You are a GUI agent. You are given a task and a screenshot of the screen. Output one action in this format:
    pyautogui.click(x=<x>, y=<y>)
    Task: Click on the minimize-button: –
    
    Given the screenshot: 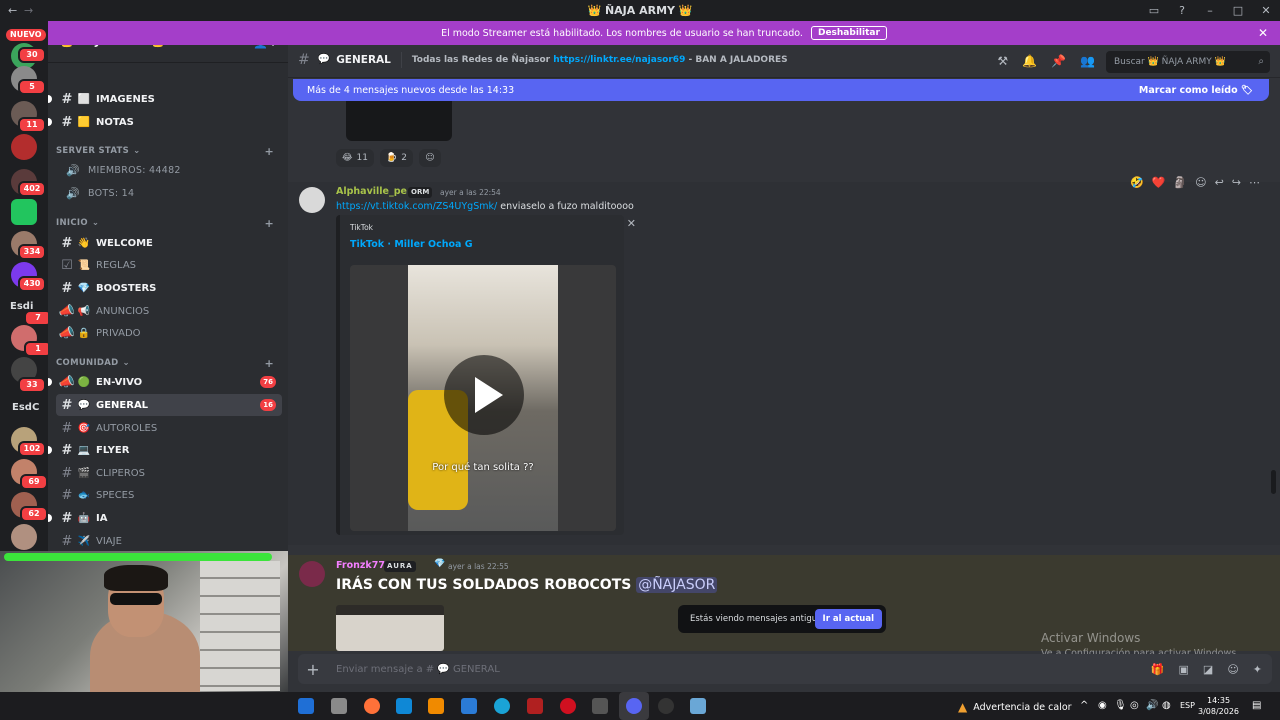 What is the action you would take?
    pyautogui.click(x=1210, y=10)
    